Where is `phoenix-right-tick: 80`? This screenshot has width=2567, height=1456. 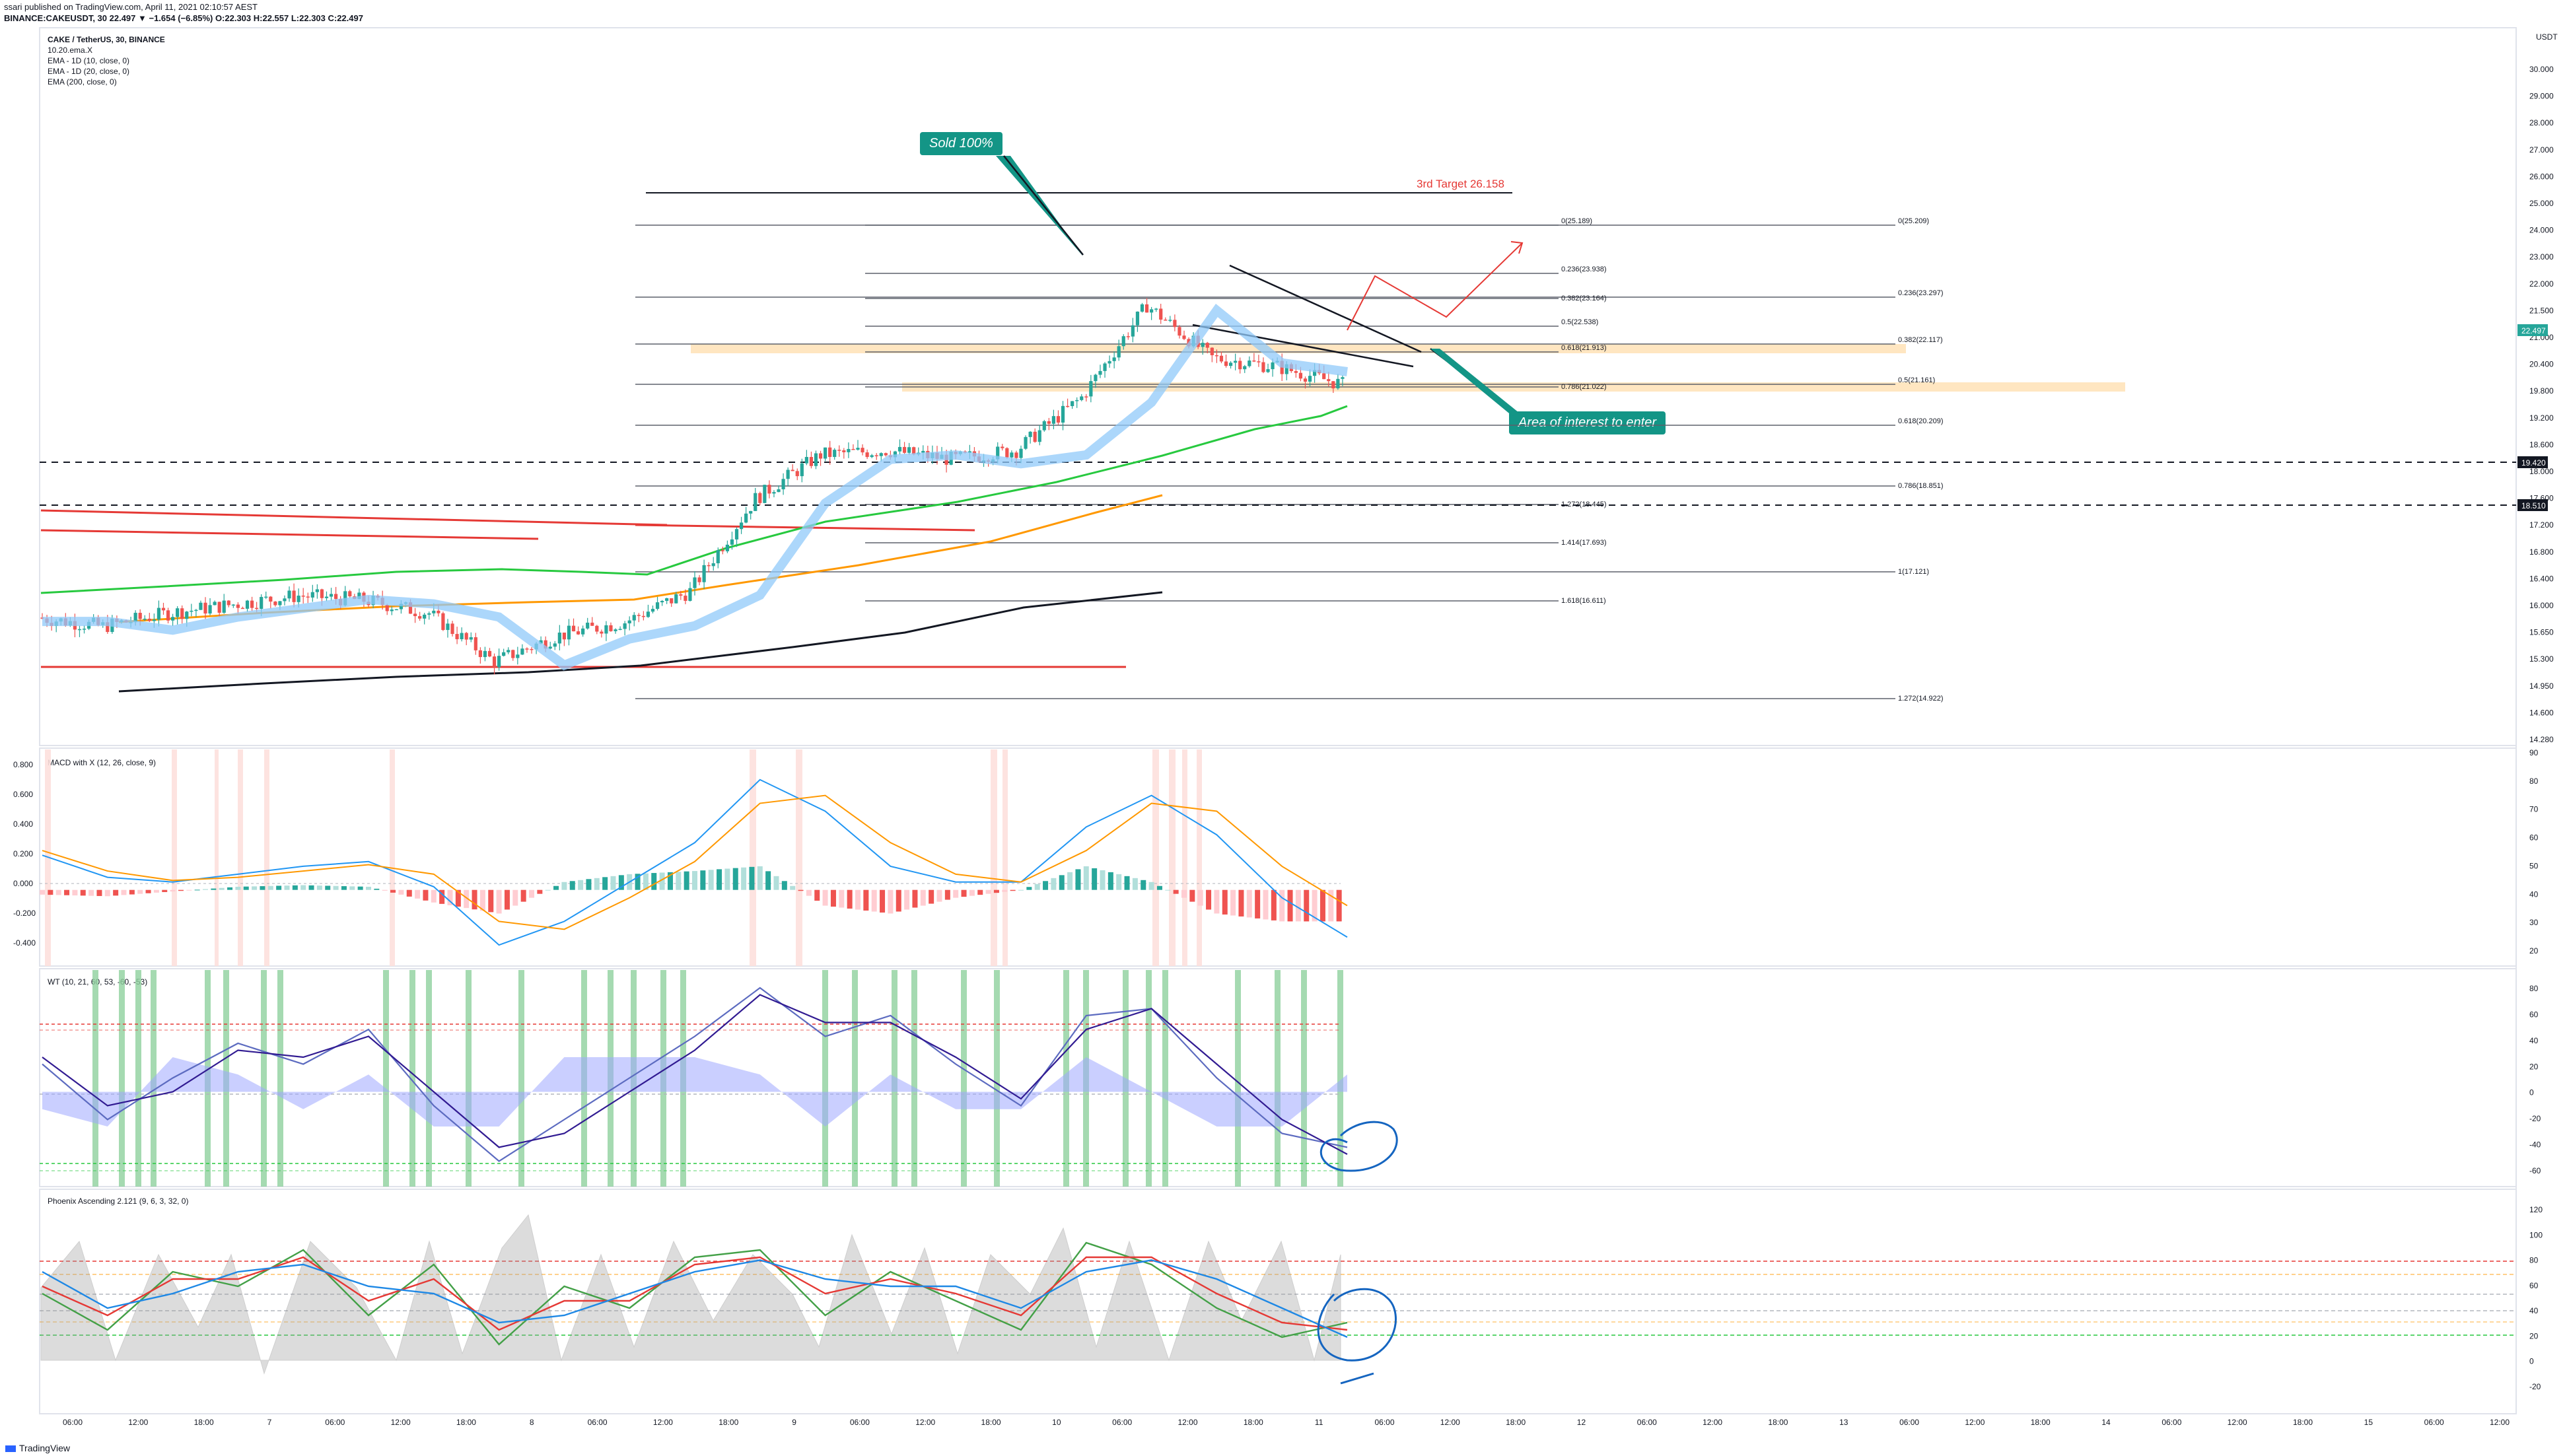 phoenix-right-tick: 80 is located at coordinates (2534, 1260).